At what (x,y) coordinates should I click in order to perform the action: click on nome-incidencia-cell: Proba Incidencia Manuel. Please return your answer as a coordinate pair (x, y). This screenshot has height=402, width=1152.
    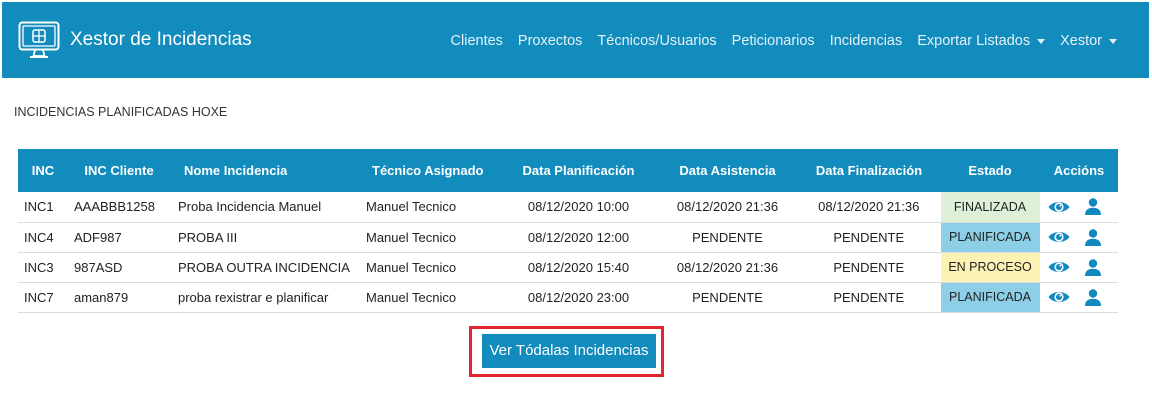
    Looking at the image, I should click on (264, 207).